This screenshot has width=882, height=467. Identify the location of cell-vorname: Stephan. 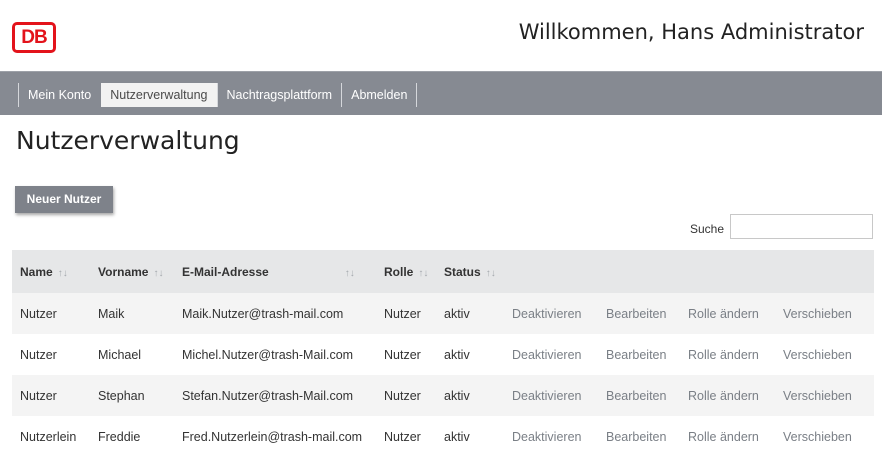
(121, 395).